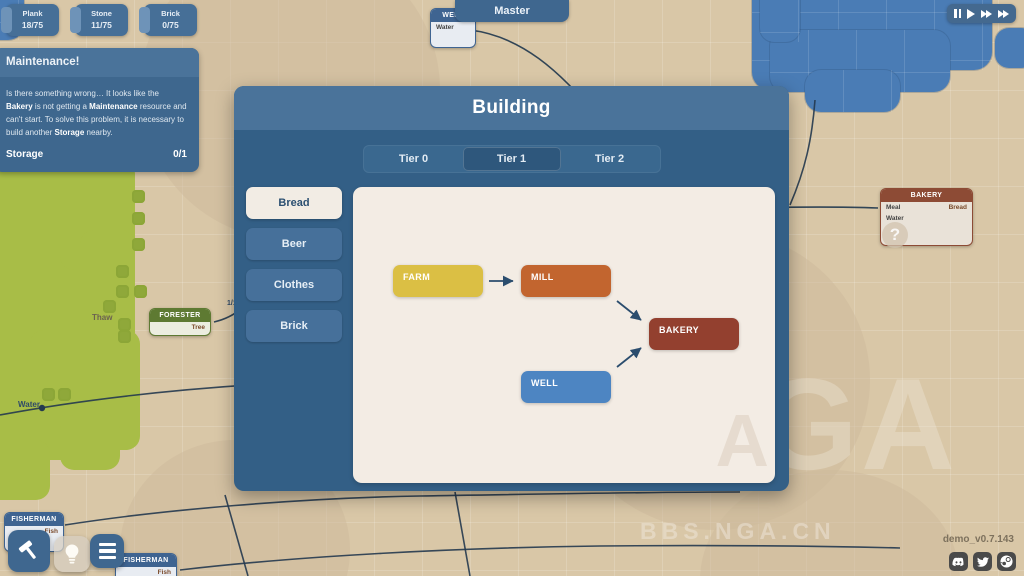 The width and height of the screenshot is (1024, 576). I want to click on notification-highlight: Bakery, so click(19, 106).